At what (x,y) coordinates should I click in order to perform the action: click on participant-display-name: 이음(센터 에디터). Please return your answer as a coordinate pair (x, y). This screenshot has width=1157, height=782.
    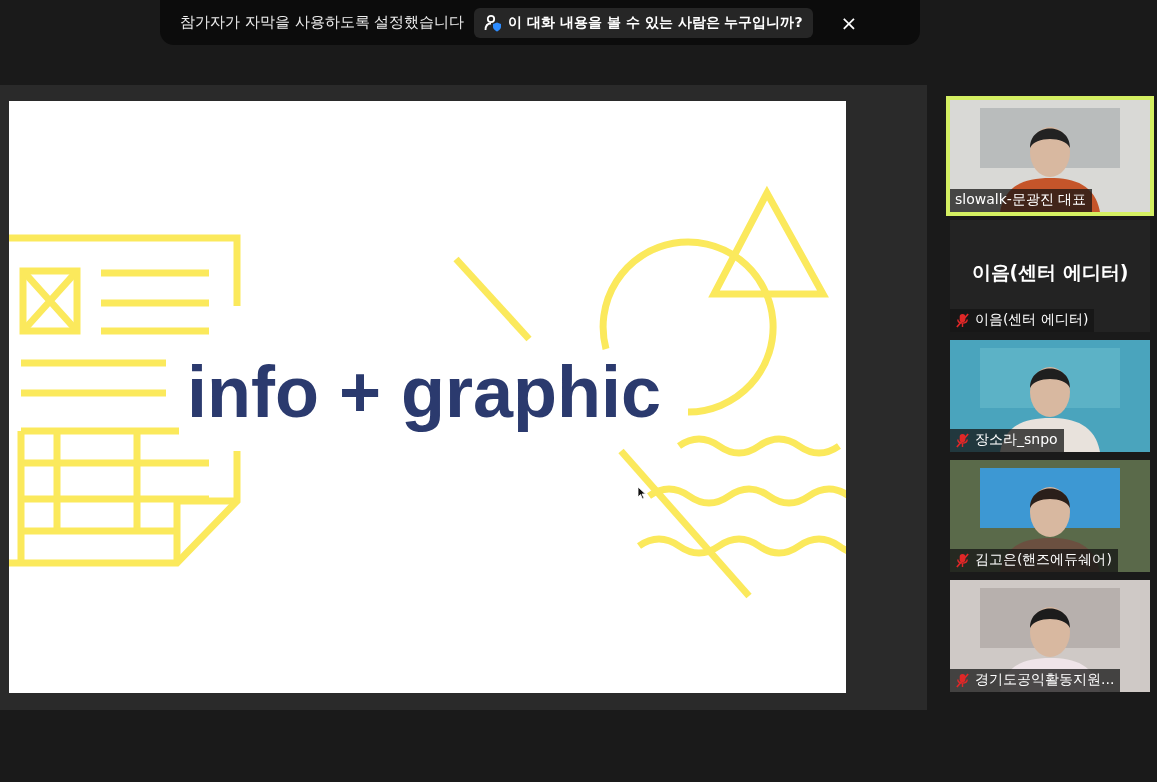
    Looking at the image, I should click on (1050, 272).